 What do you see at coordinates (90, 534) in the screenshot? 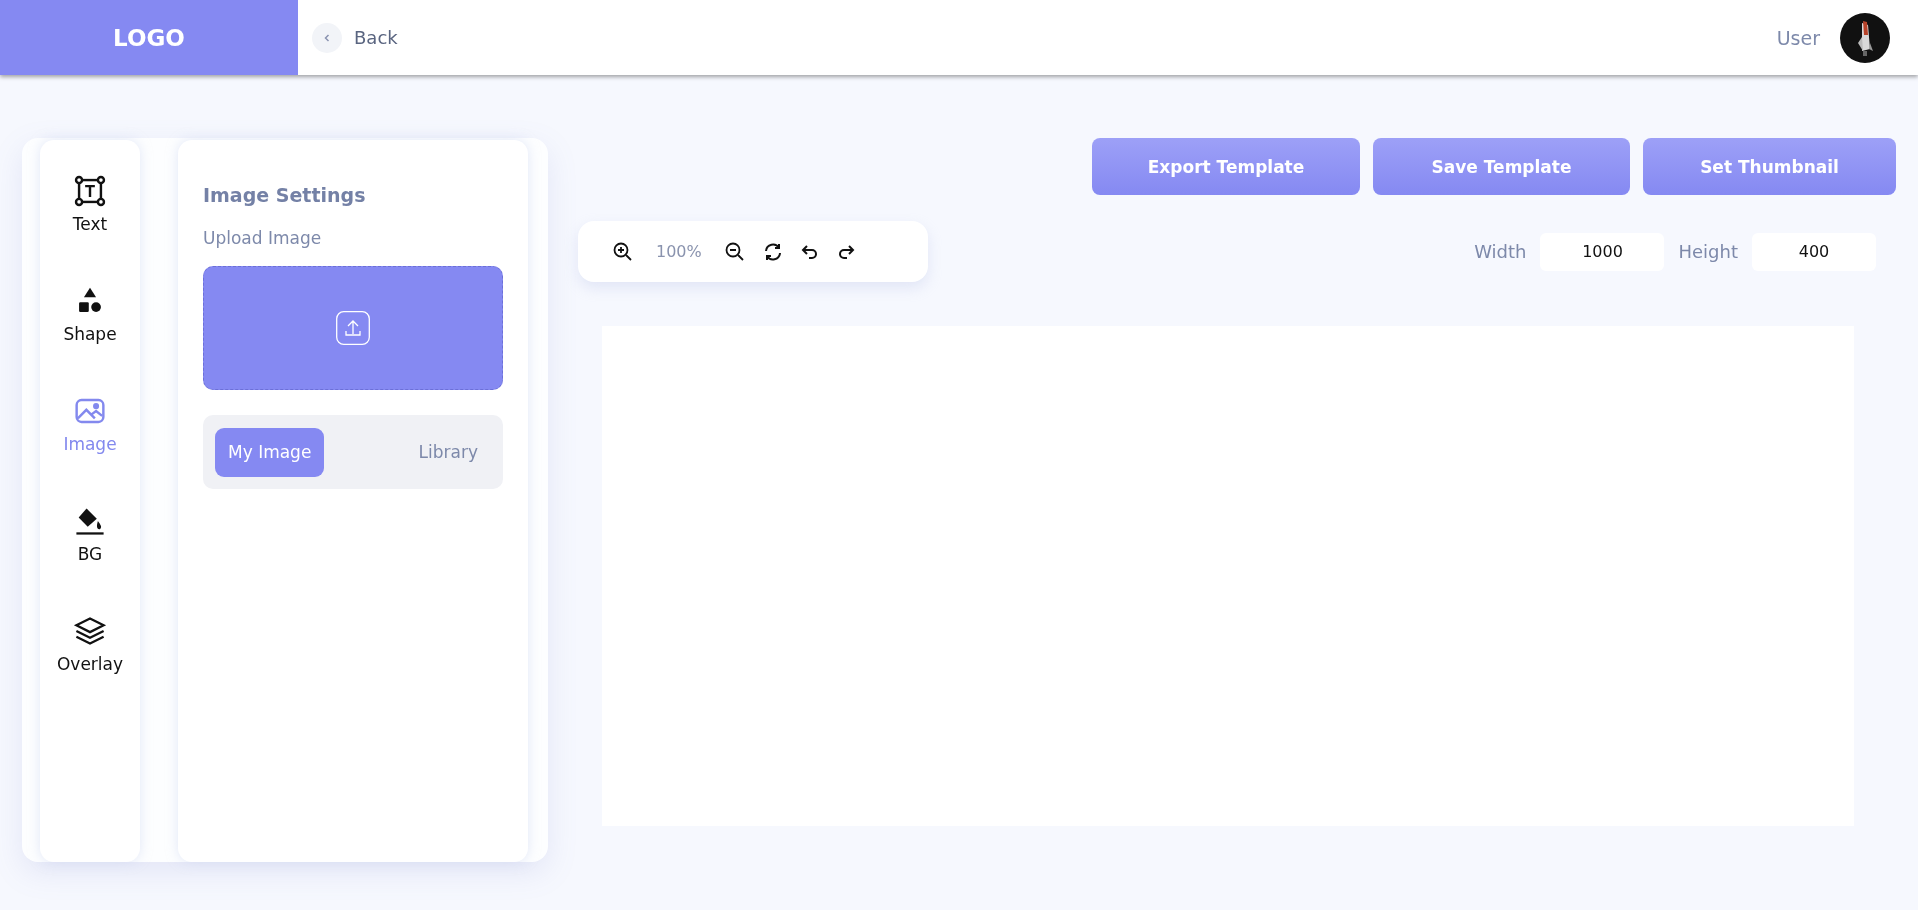
I see `tool-button: BG` at bounding box center [90, 534].